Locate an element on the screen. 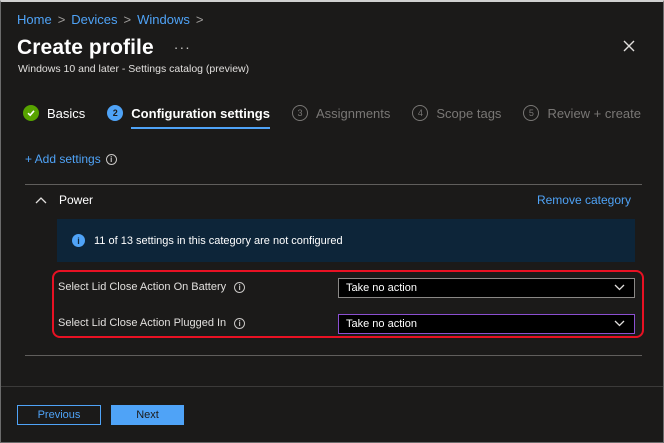 The width and height of the screenshot is (664, 443). next-button: Next is located at coordinates (147, 415).